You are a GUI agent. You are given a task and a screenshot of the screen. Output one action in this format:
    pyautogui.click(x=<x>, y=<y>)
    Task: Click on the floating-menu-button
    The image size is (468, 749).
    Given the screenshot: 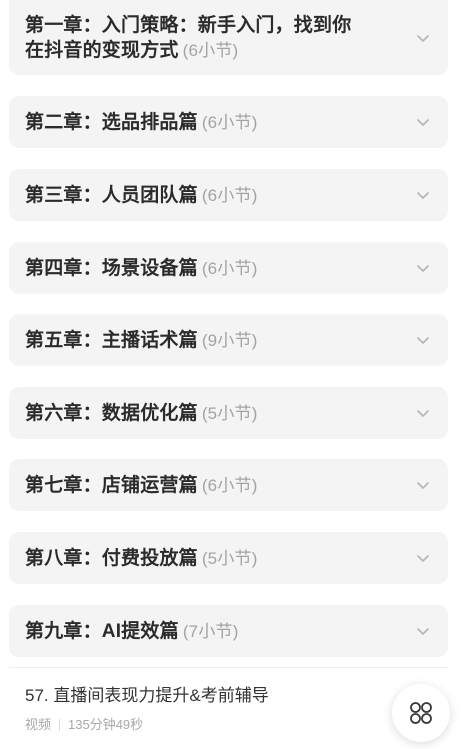 What is the action you would take?
    pyautogui.click(x=421, y=713)
    